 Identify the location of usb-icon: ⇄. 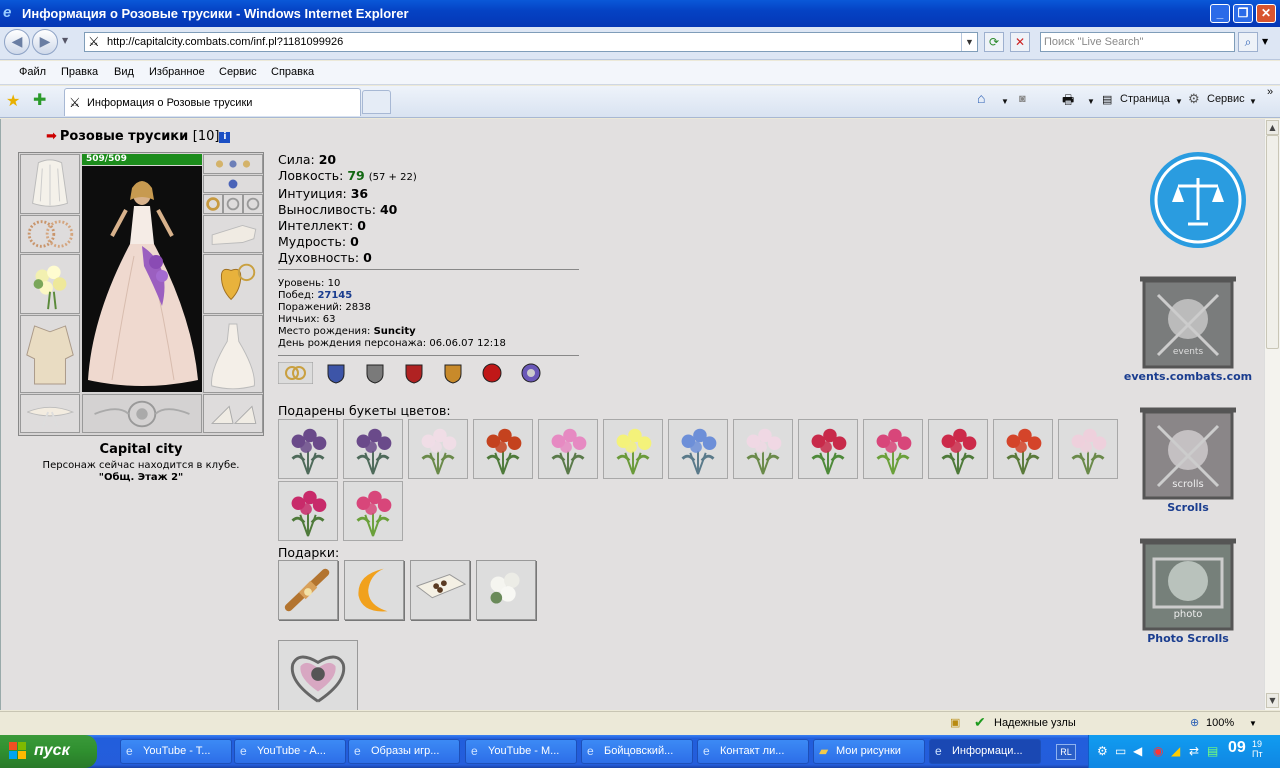
(1194, 751).